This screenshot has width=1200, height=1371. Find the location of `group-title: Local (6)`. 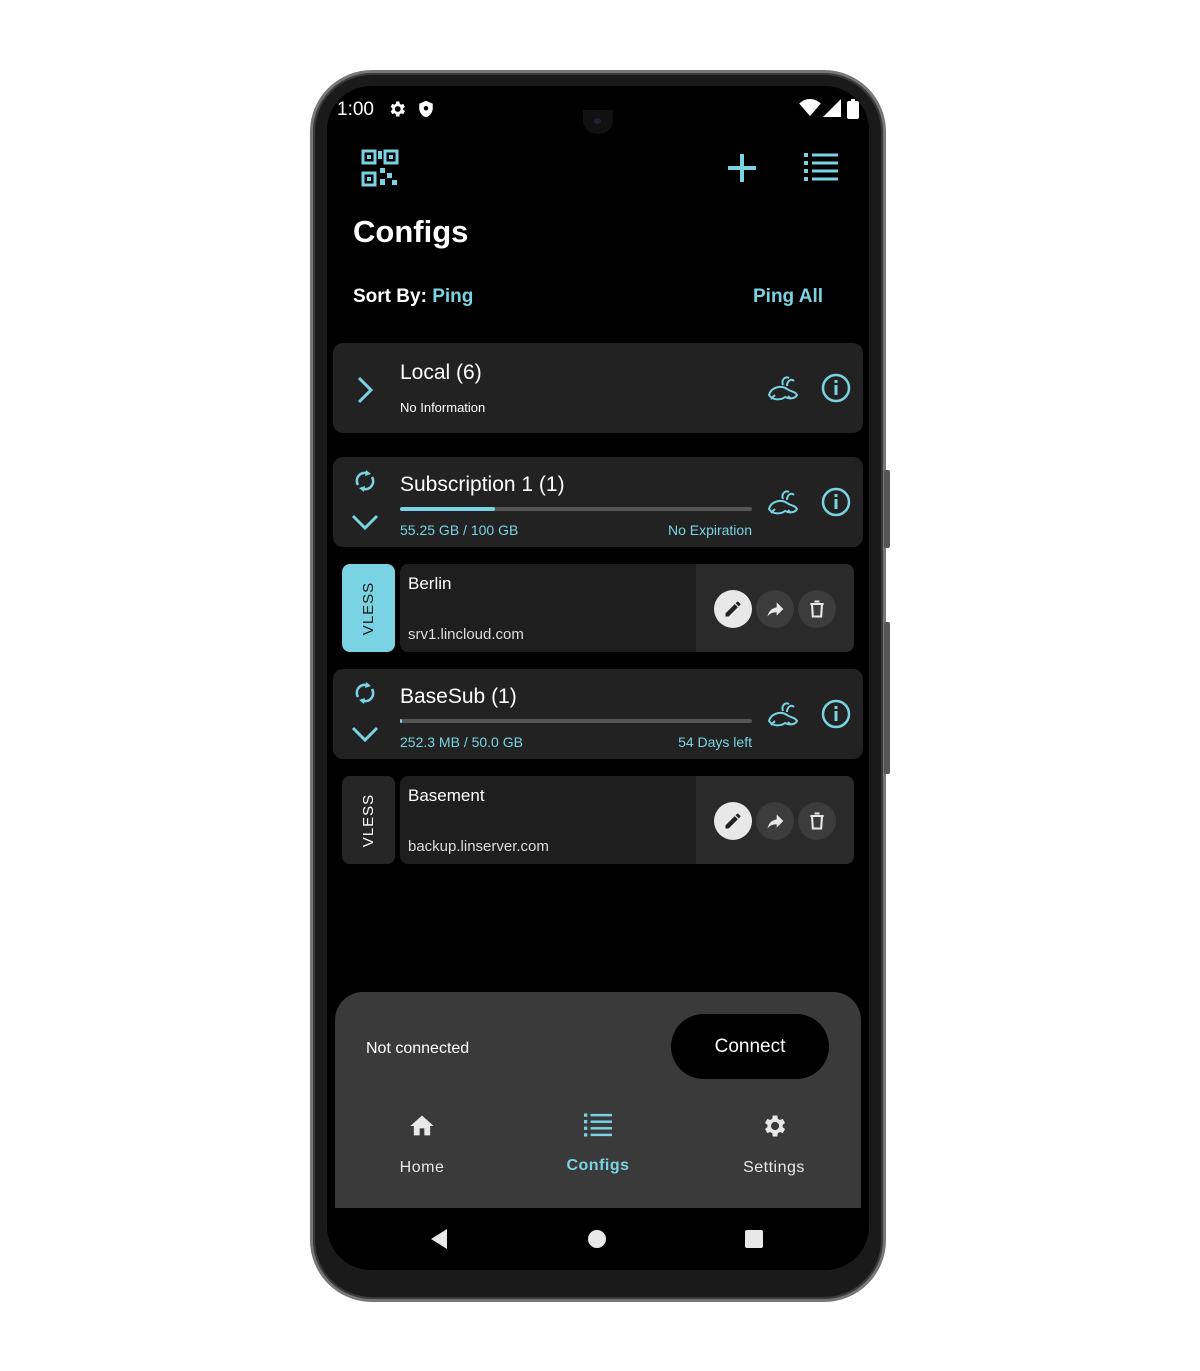

group-title: Local (6) is located at coordinates (441, 372).